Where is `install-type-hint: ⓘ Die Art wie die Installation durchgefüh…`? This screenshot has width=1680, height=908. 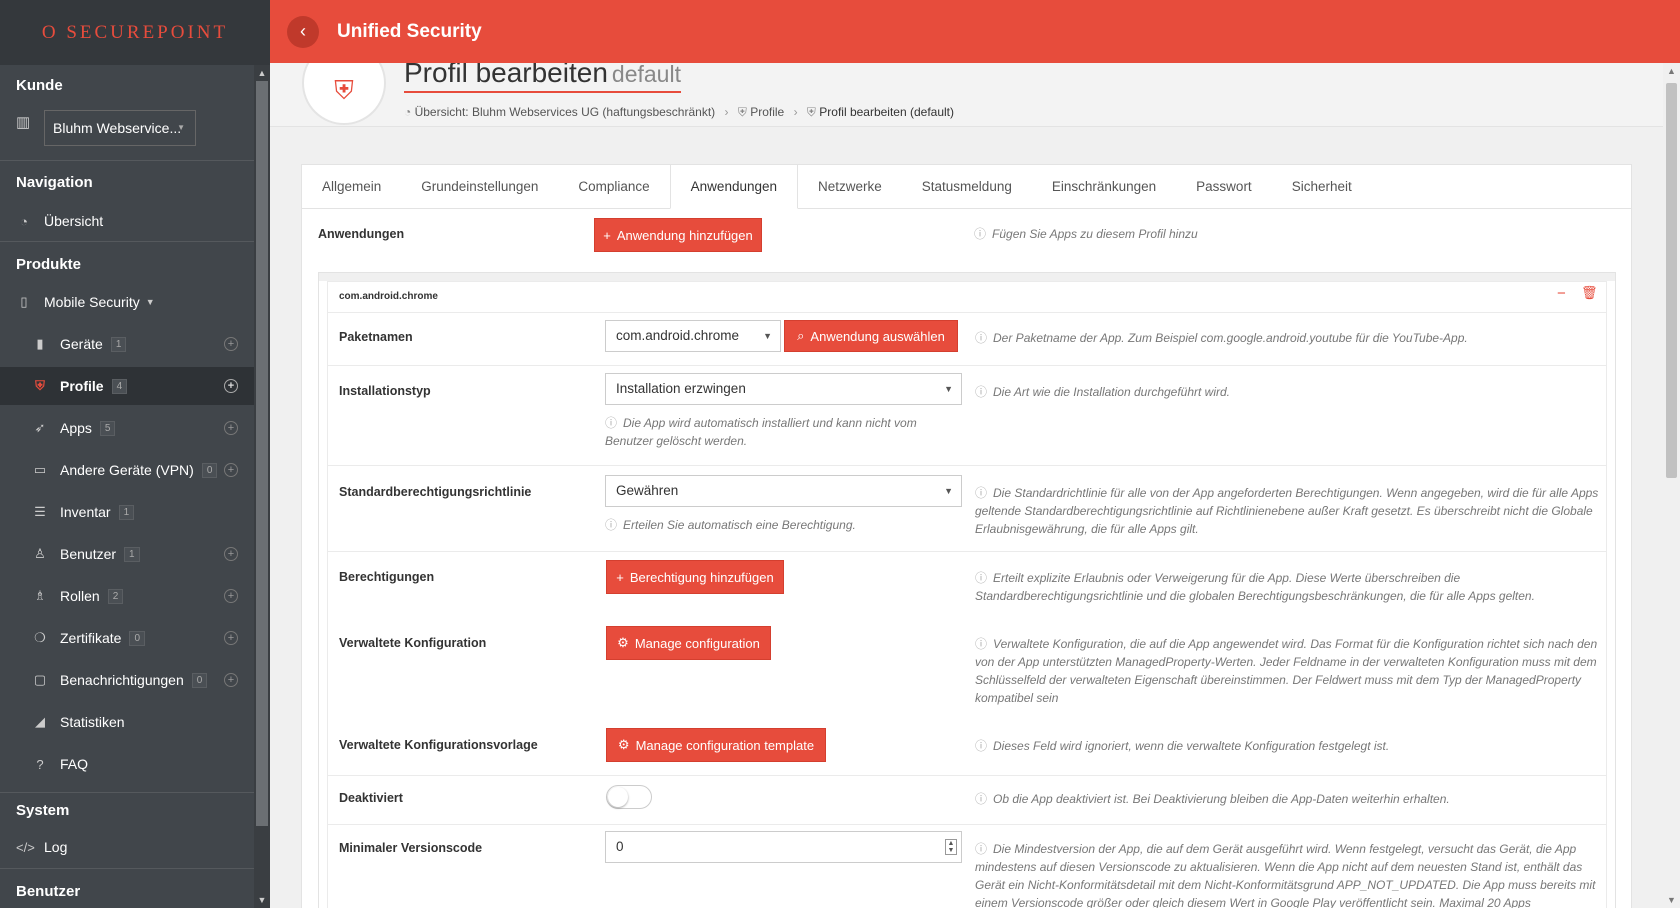
install-type-hint: ⓘ Die Art wie die Installation durchgefüh… is located at coordinates (1103, 392).